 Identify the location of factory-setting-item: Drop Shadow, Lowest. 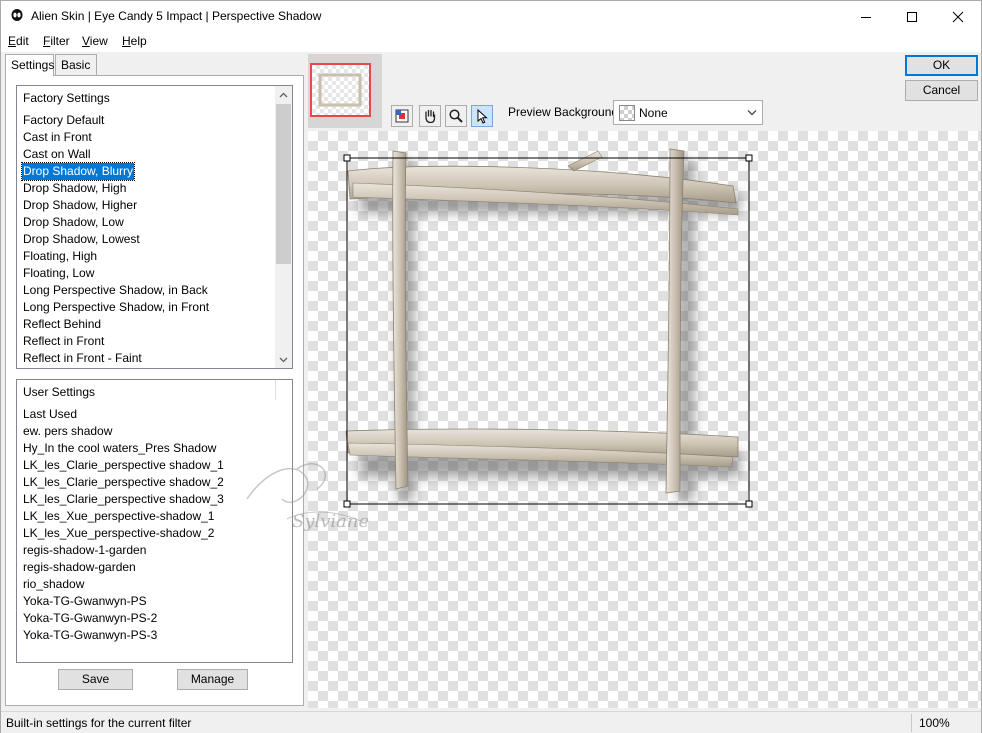
(81, 239).